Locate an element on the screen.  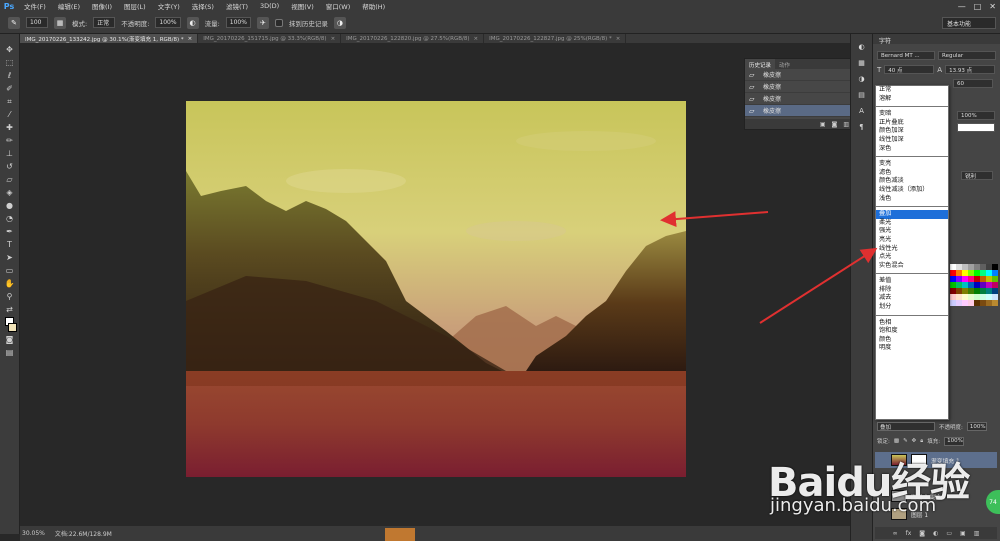
close-icon: ✕ is located at coordinates (992, 6).